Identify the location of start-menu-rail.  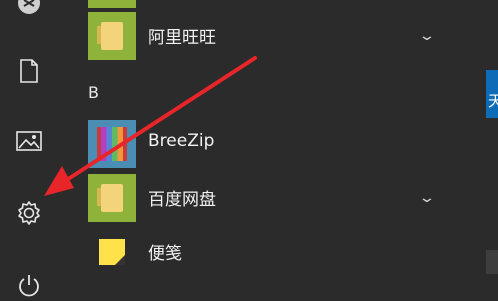
(30, 150).